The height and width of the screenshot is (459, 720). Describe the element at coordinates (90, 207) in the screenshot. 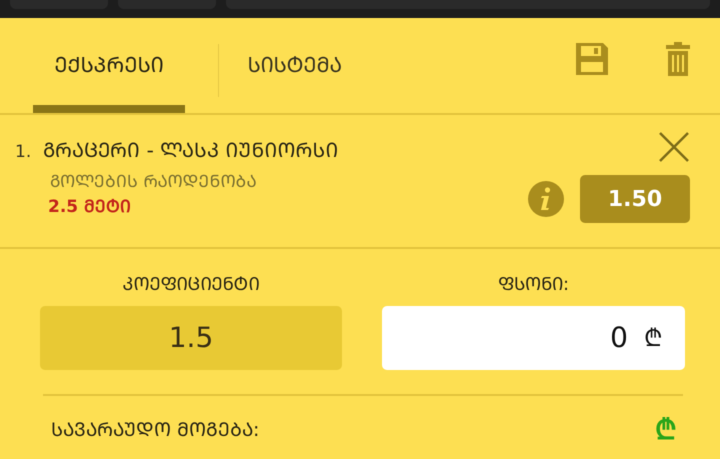

I see `selection-label: 2.5 ᲛᲔᲢᲘ` at that location.